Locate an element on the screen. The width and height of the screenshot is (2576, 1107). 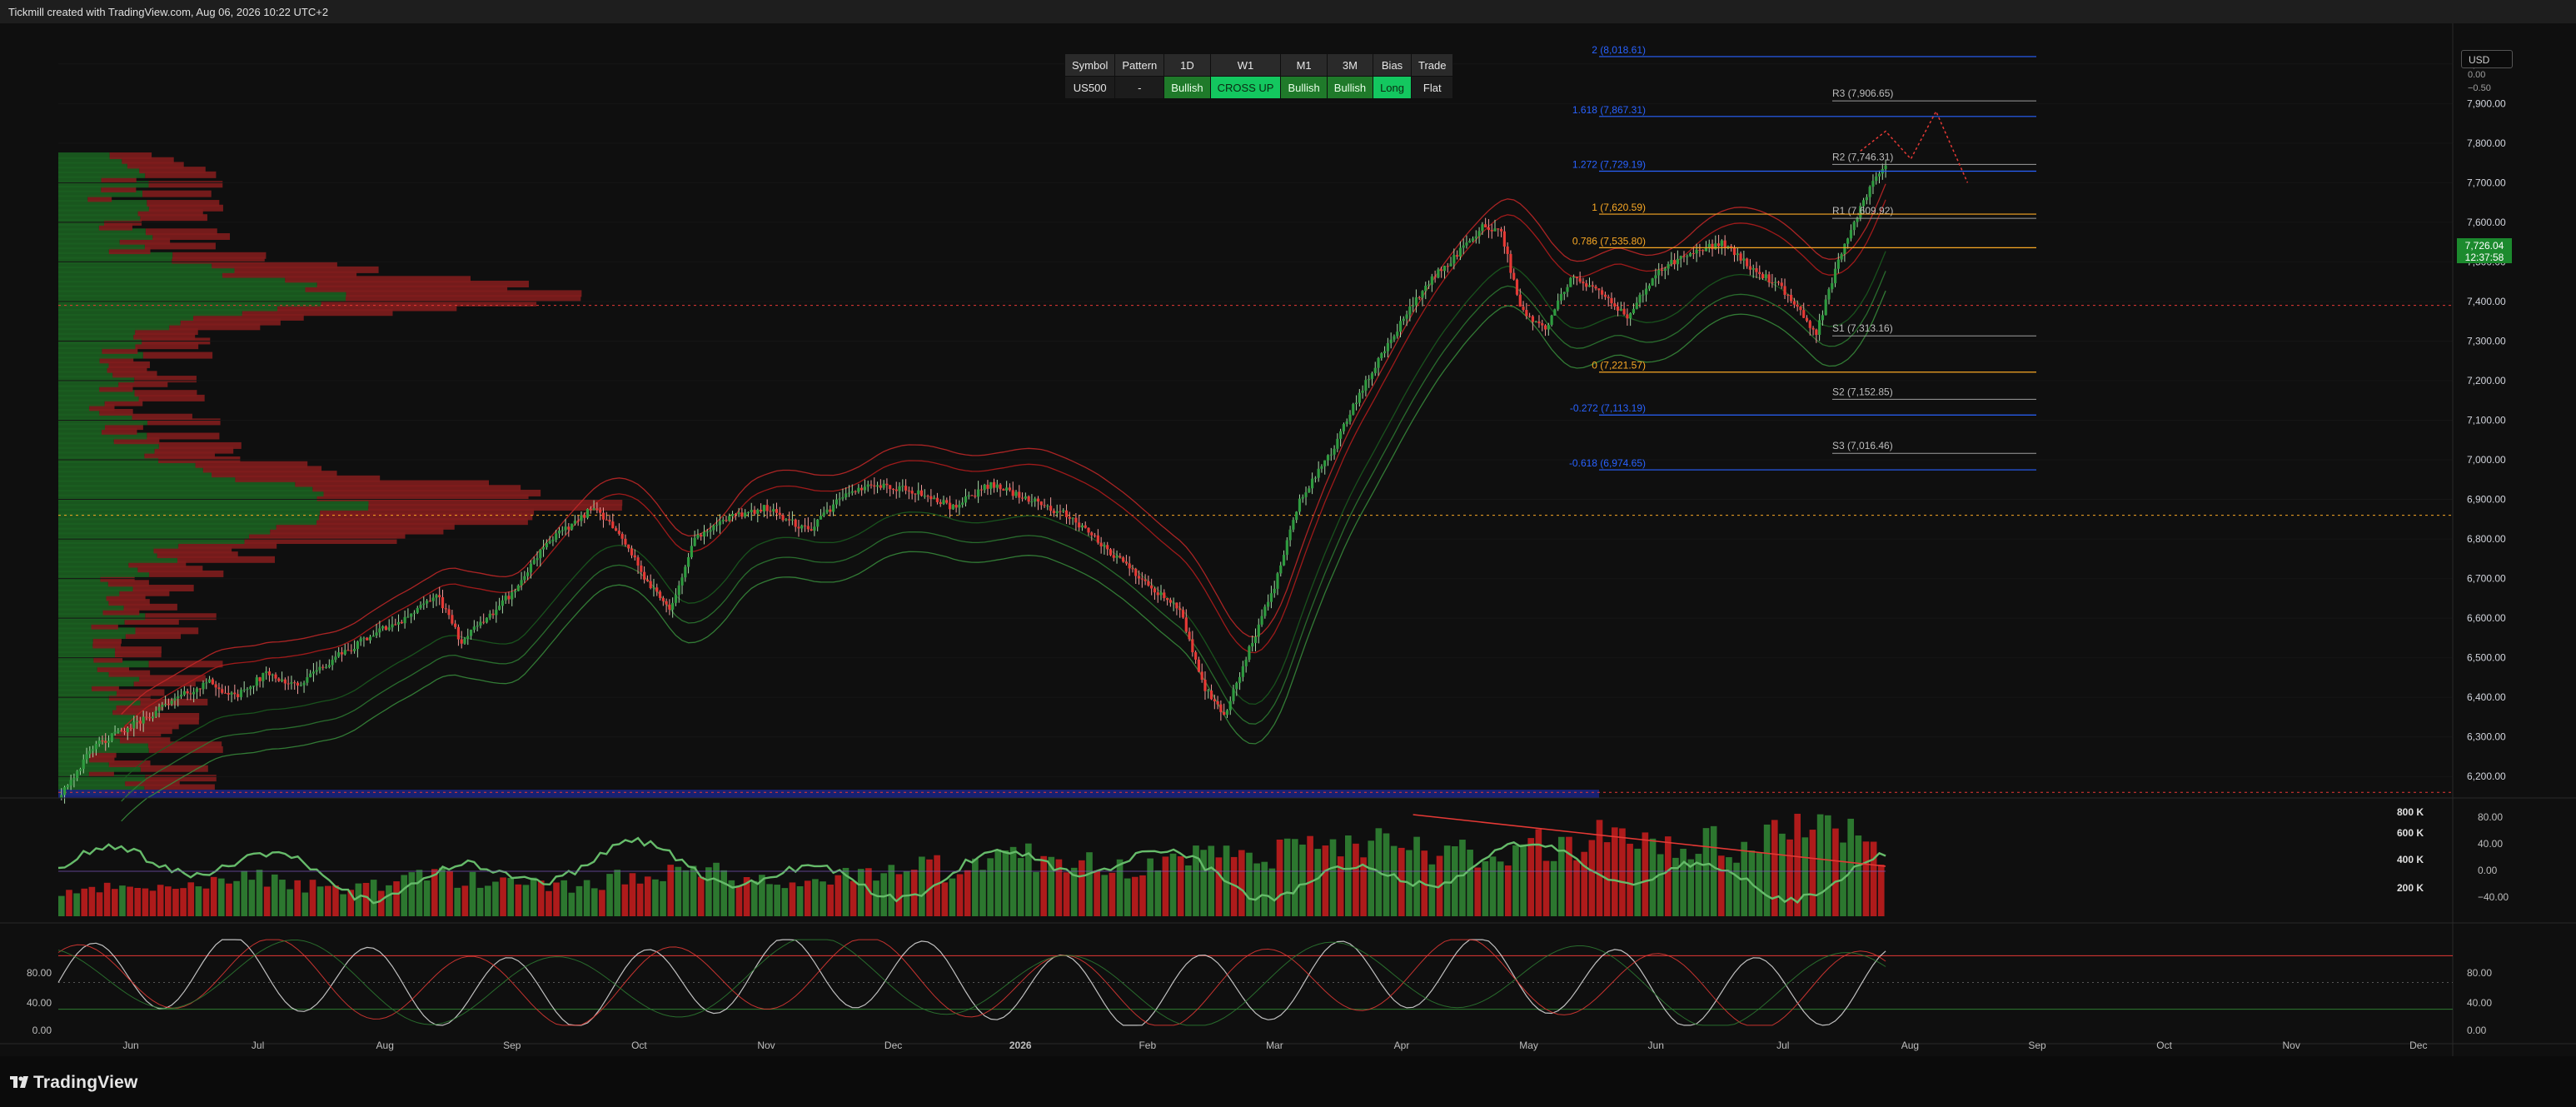
time-tick-label: Jul is located at coordinates (1782, 1046).